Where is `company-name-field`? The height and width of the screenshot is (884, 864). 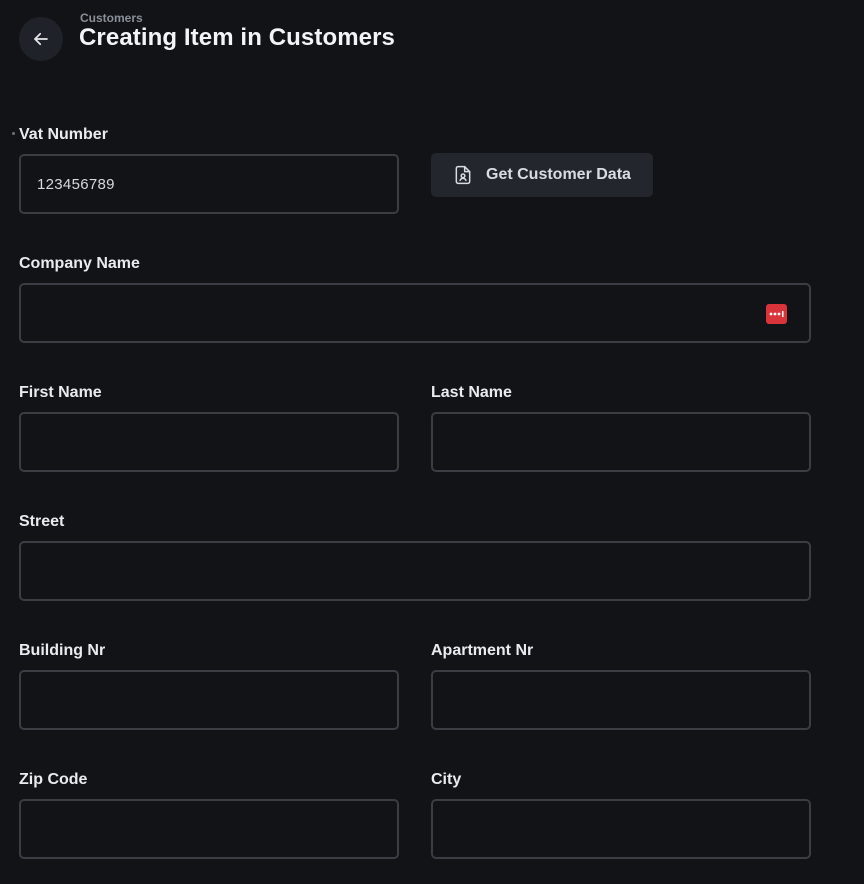
company-name-field is located at coordinates (415, 313).